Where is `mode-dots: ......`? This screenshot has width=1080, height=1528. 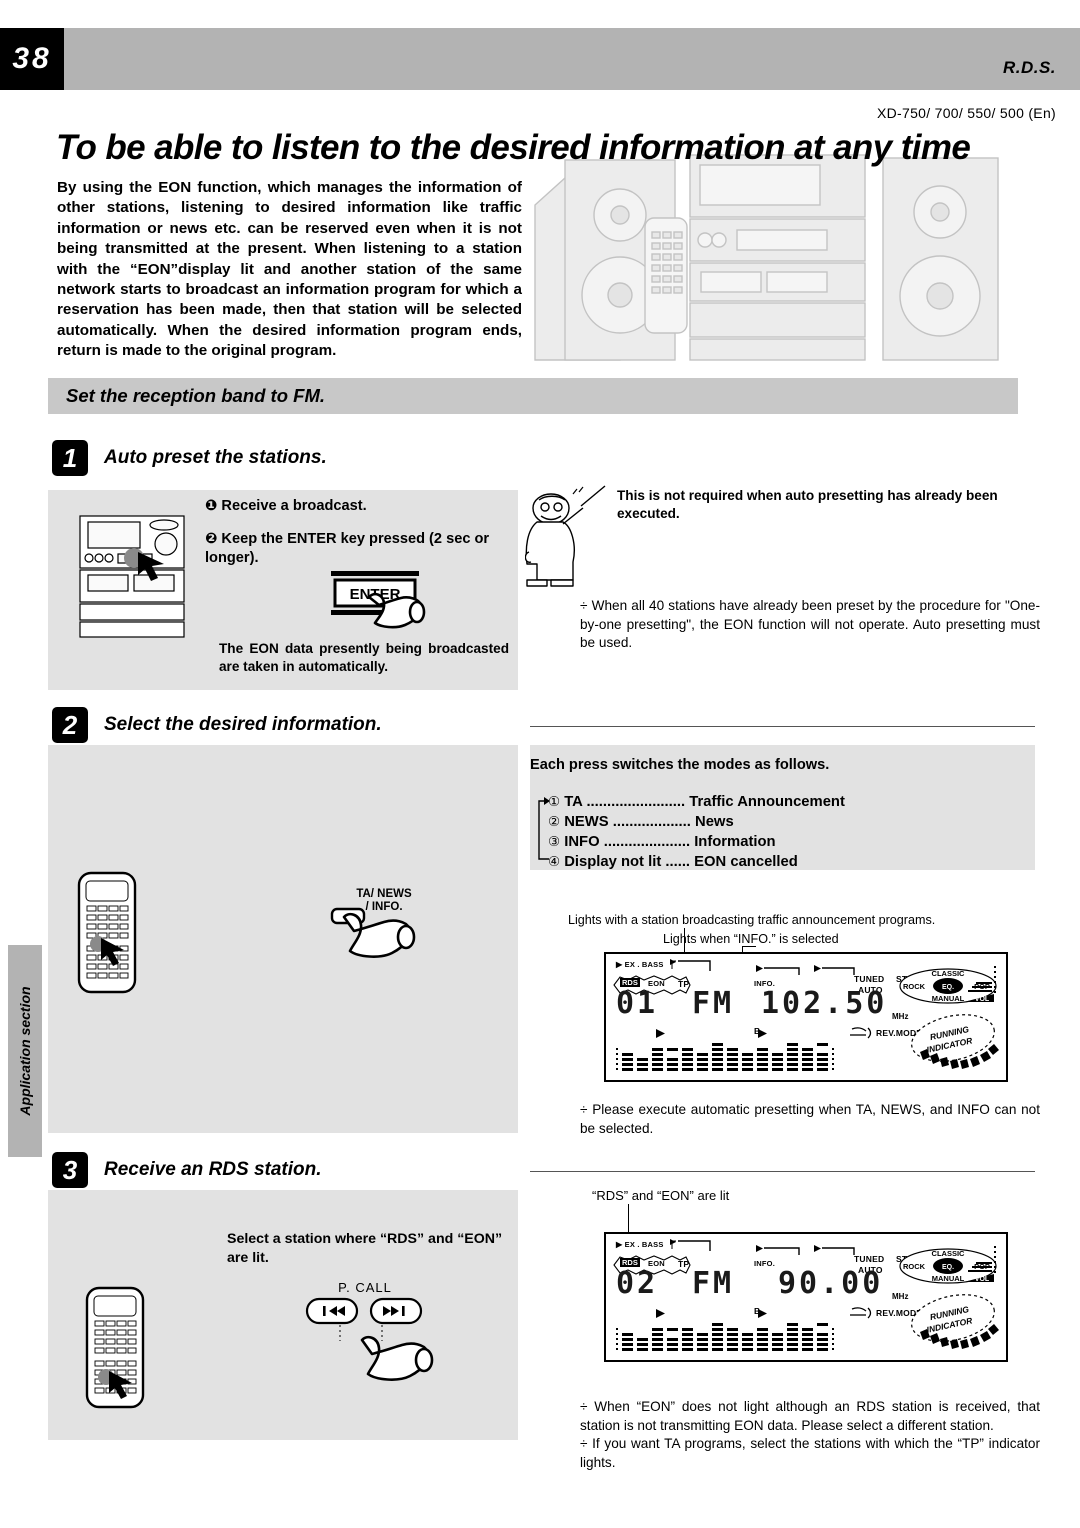 mode-dots: ...... is located at coordinates (678, 862).